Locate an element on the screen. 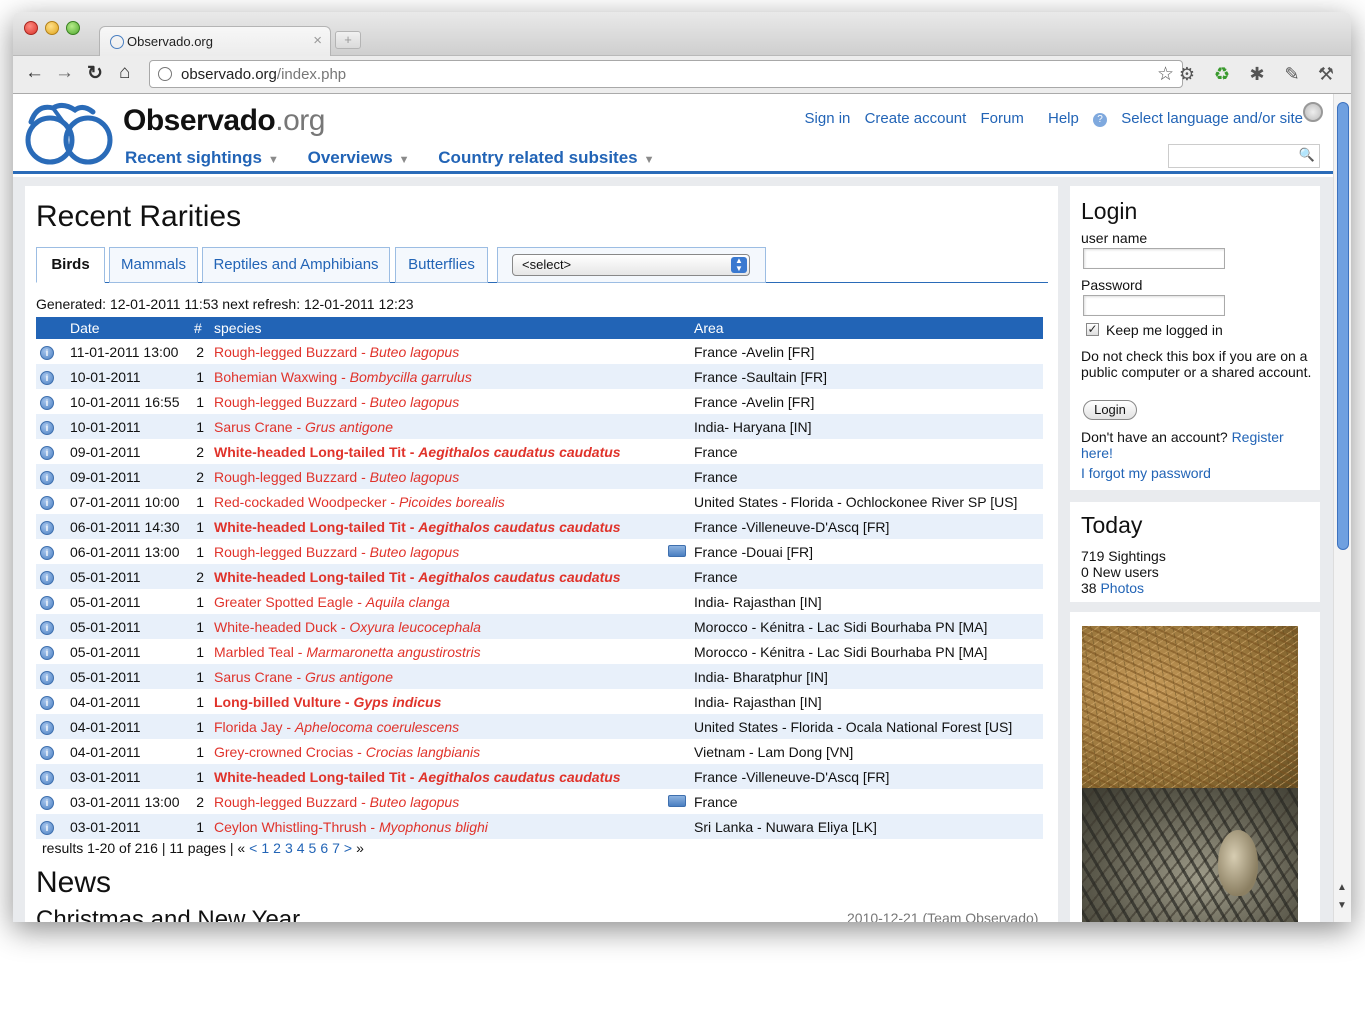 The width and height of the screenshot is (1365, 1024). header-area: Area is located at coordinates (866, 328).